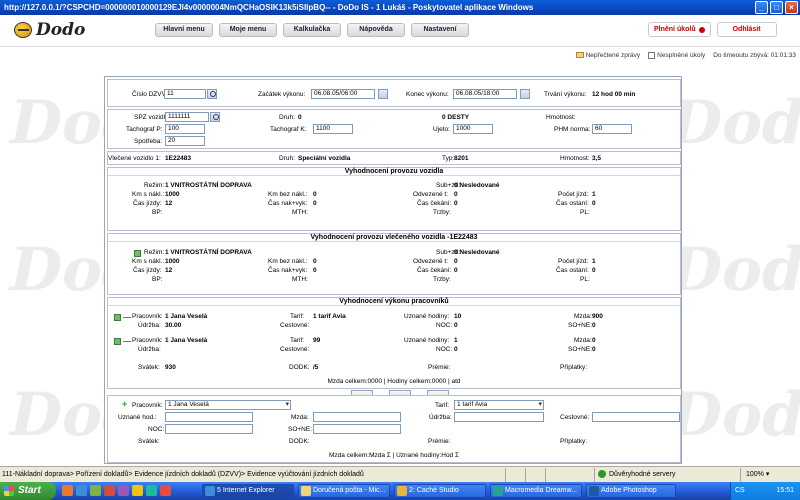  What do you see at coordinates (573, 194) in the screenshot?
I see `pocet-label: Počet jízd:` at bounding box center [573, 194].